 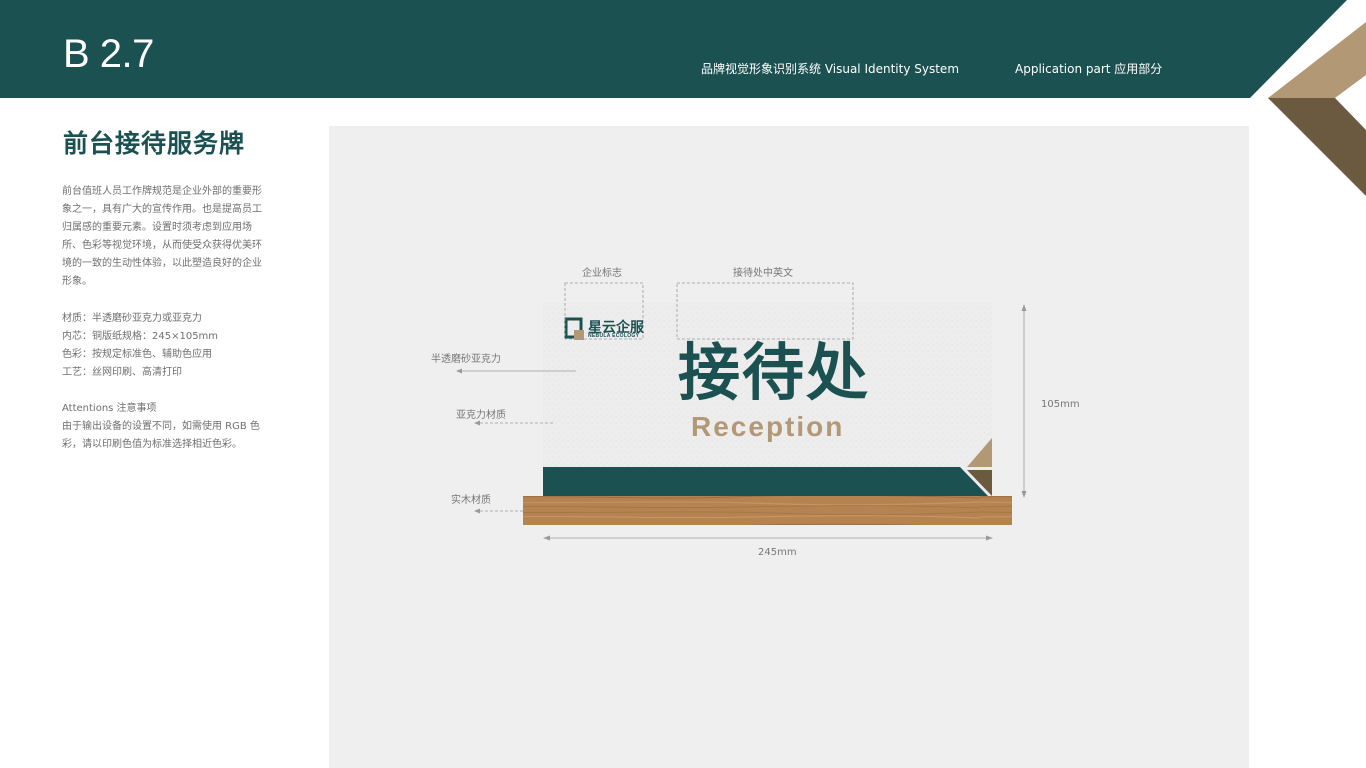 I want to click on dimension-height: 105mm, so click(x=1060, y=404).